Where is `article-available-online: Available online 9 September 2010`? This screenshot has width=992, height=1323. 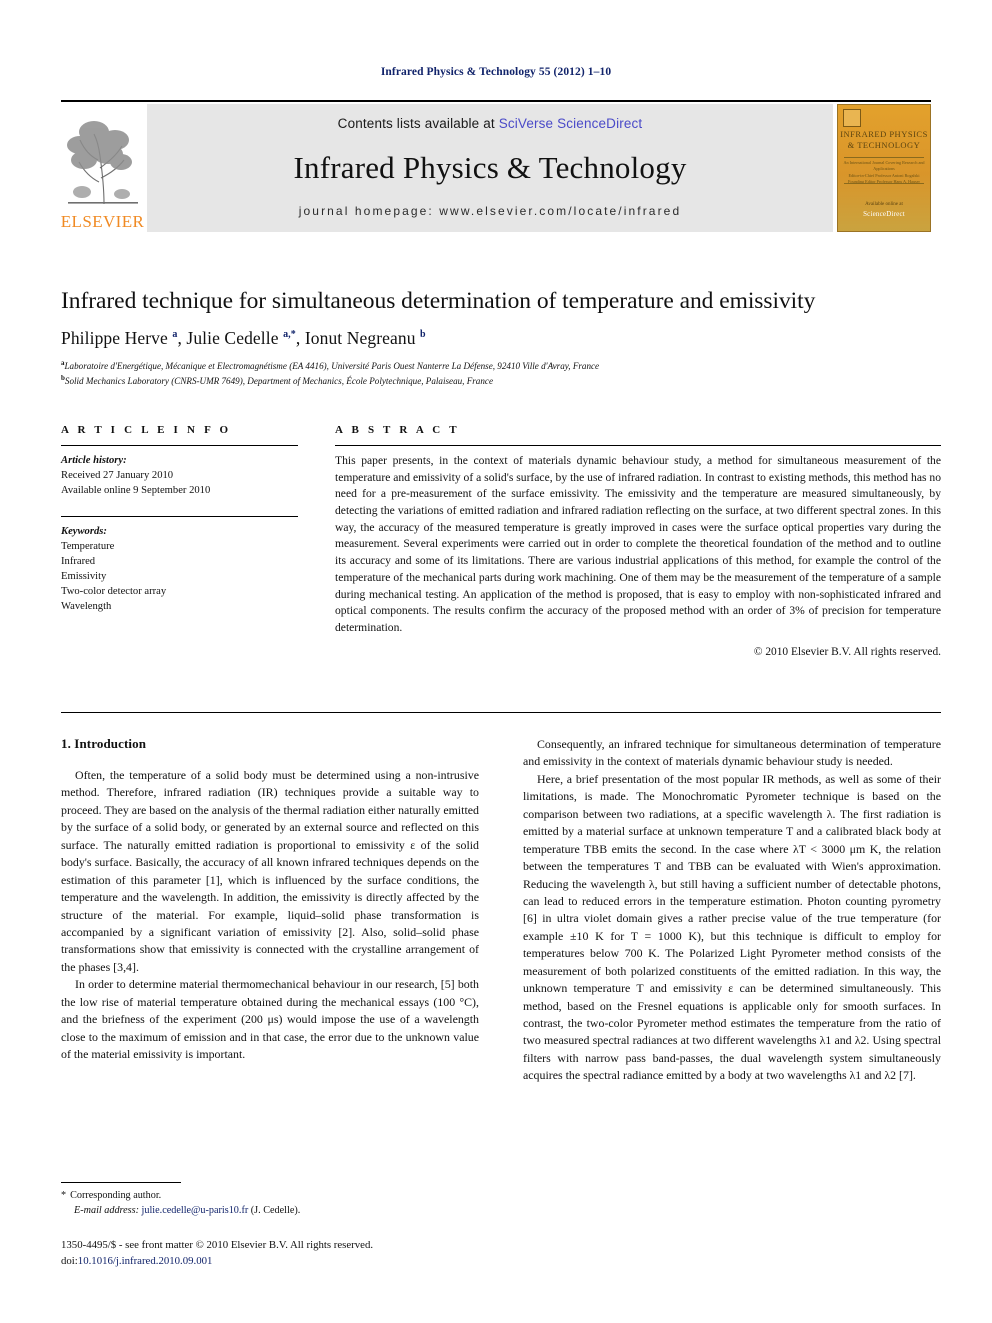
article-available-online: Available online 9 September 2010 is located at coordinates (136, 491).